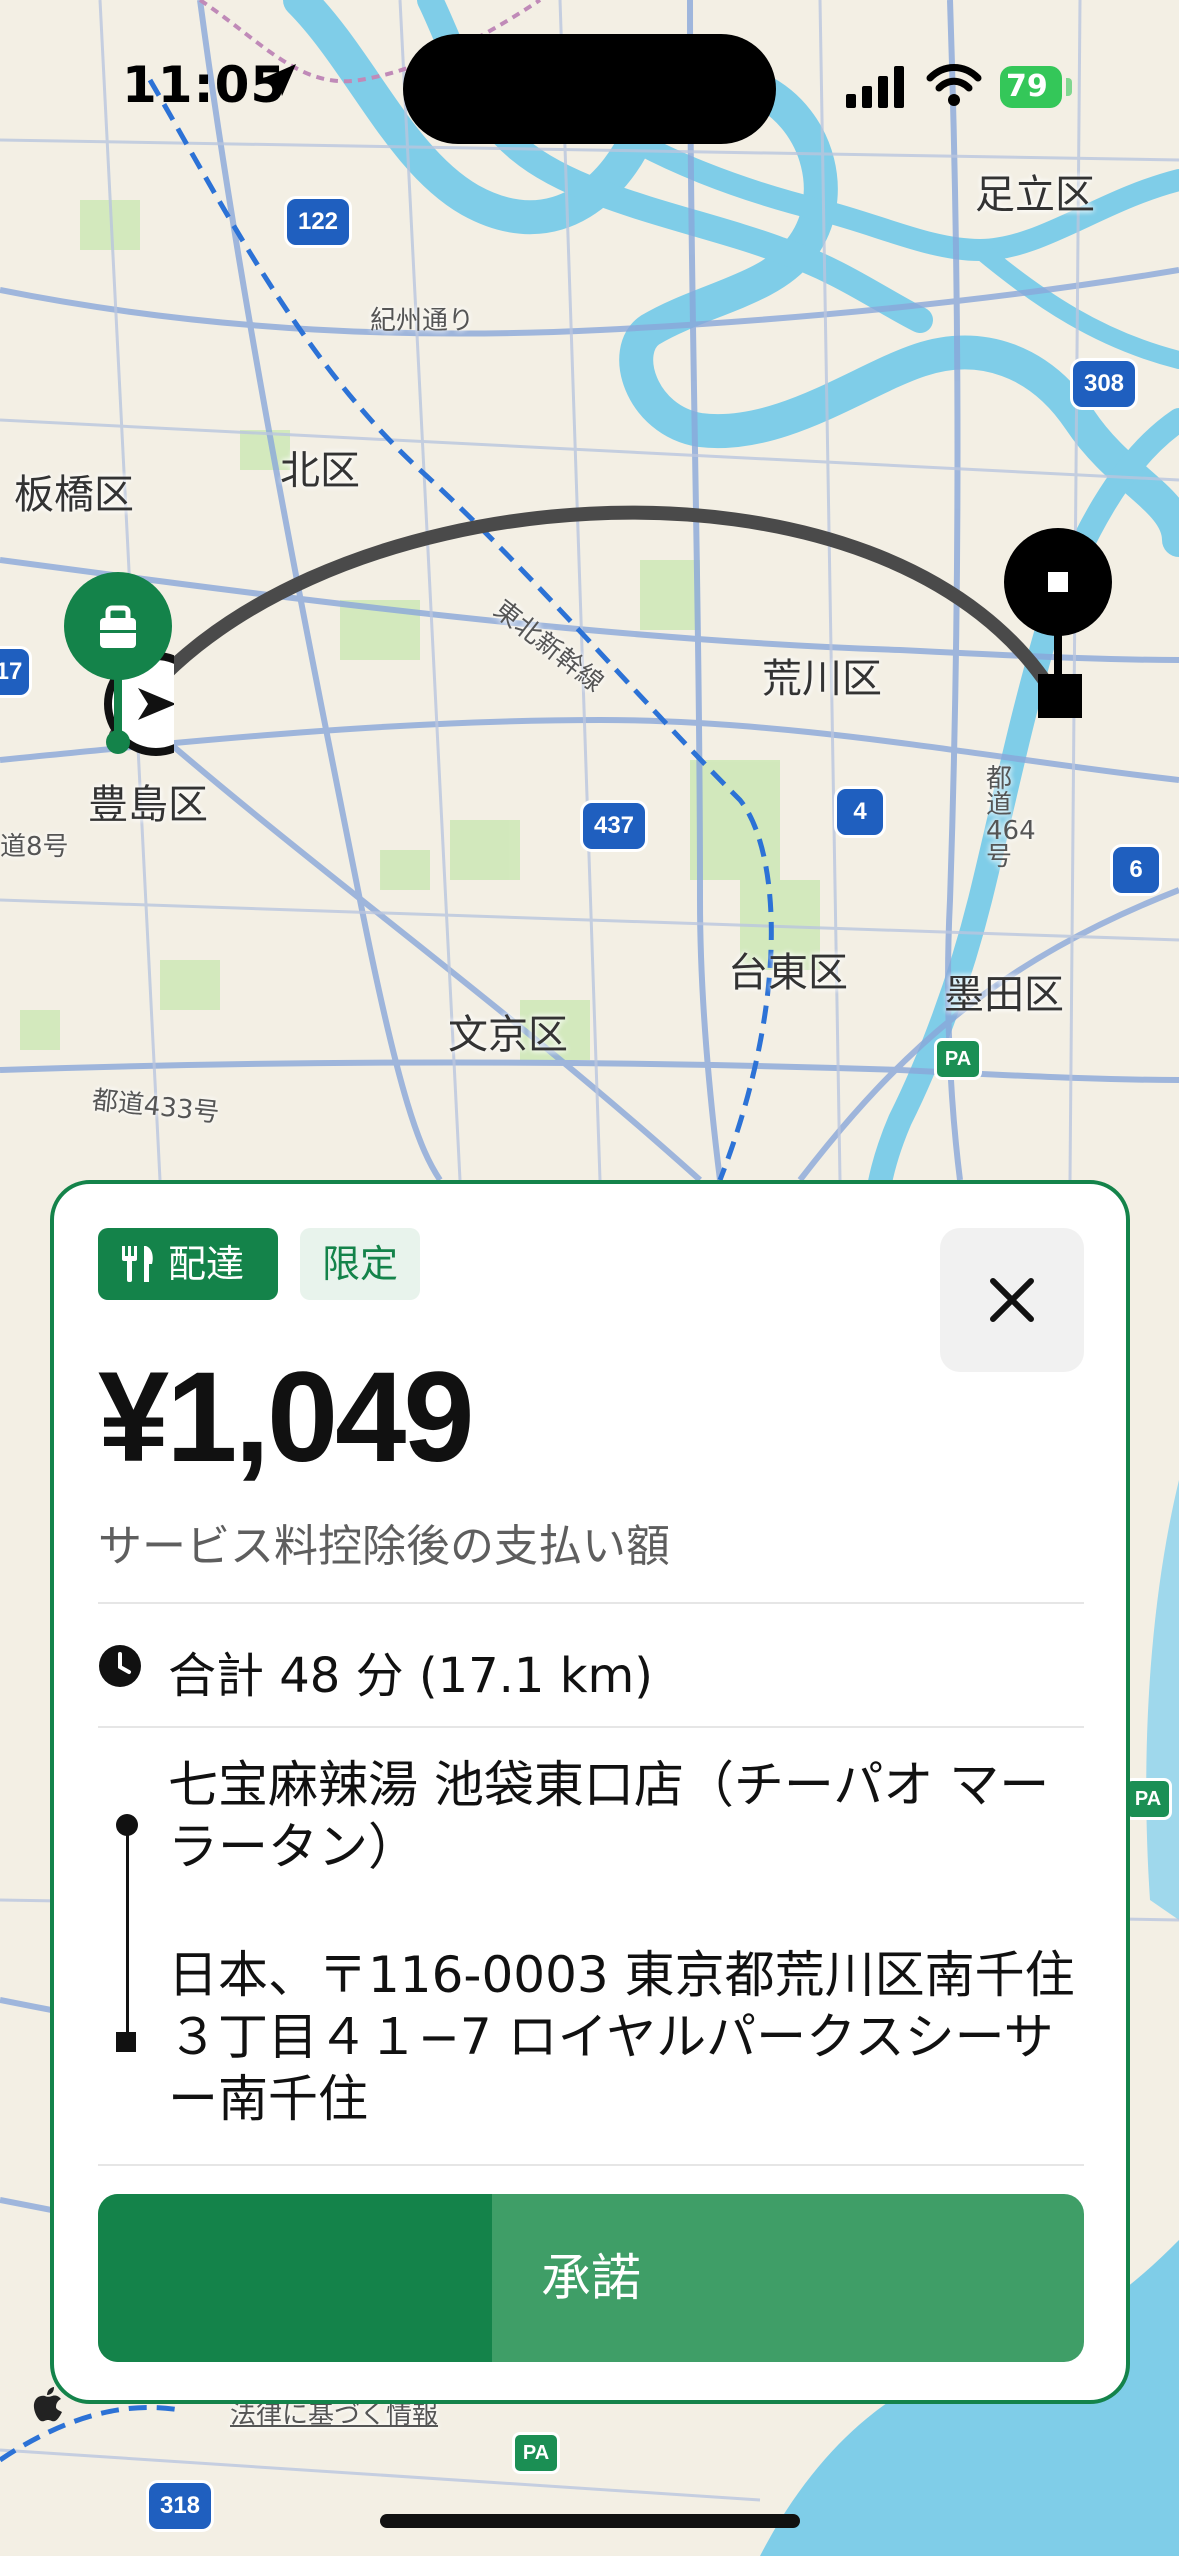  What do you see at coordinates (1035, 195) in the screenshot?
I see `map-label-adachi: 足立区` at bounding box center [1035, 195].